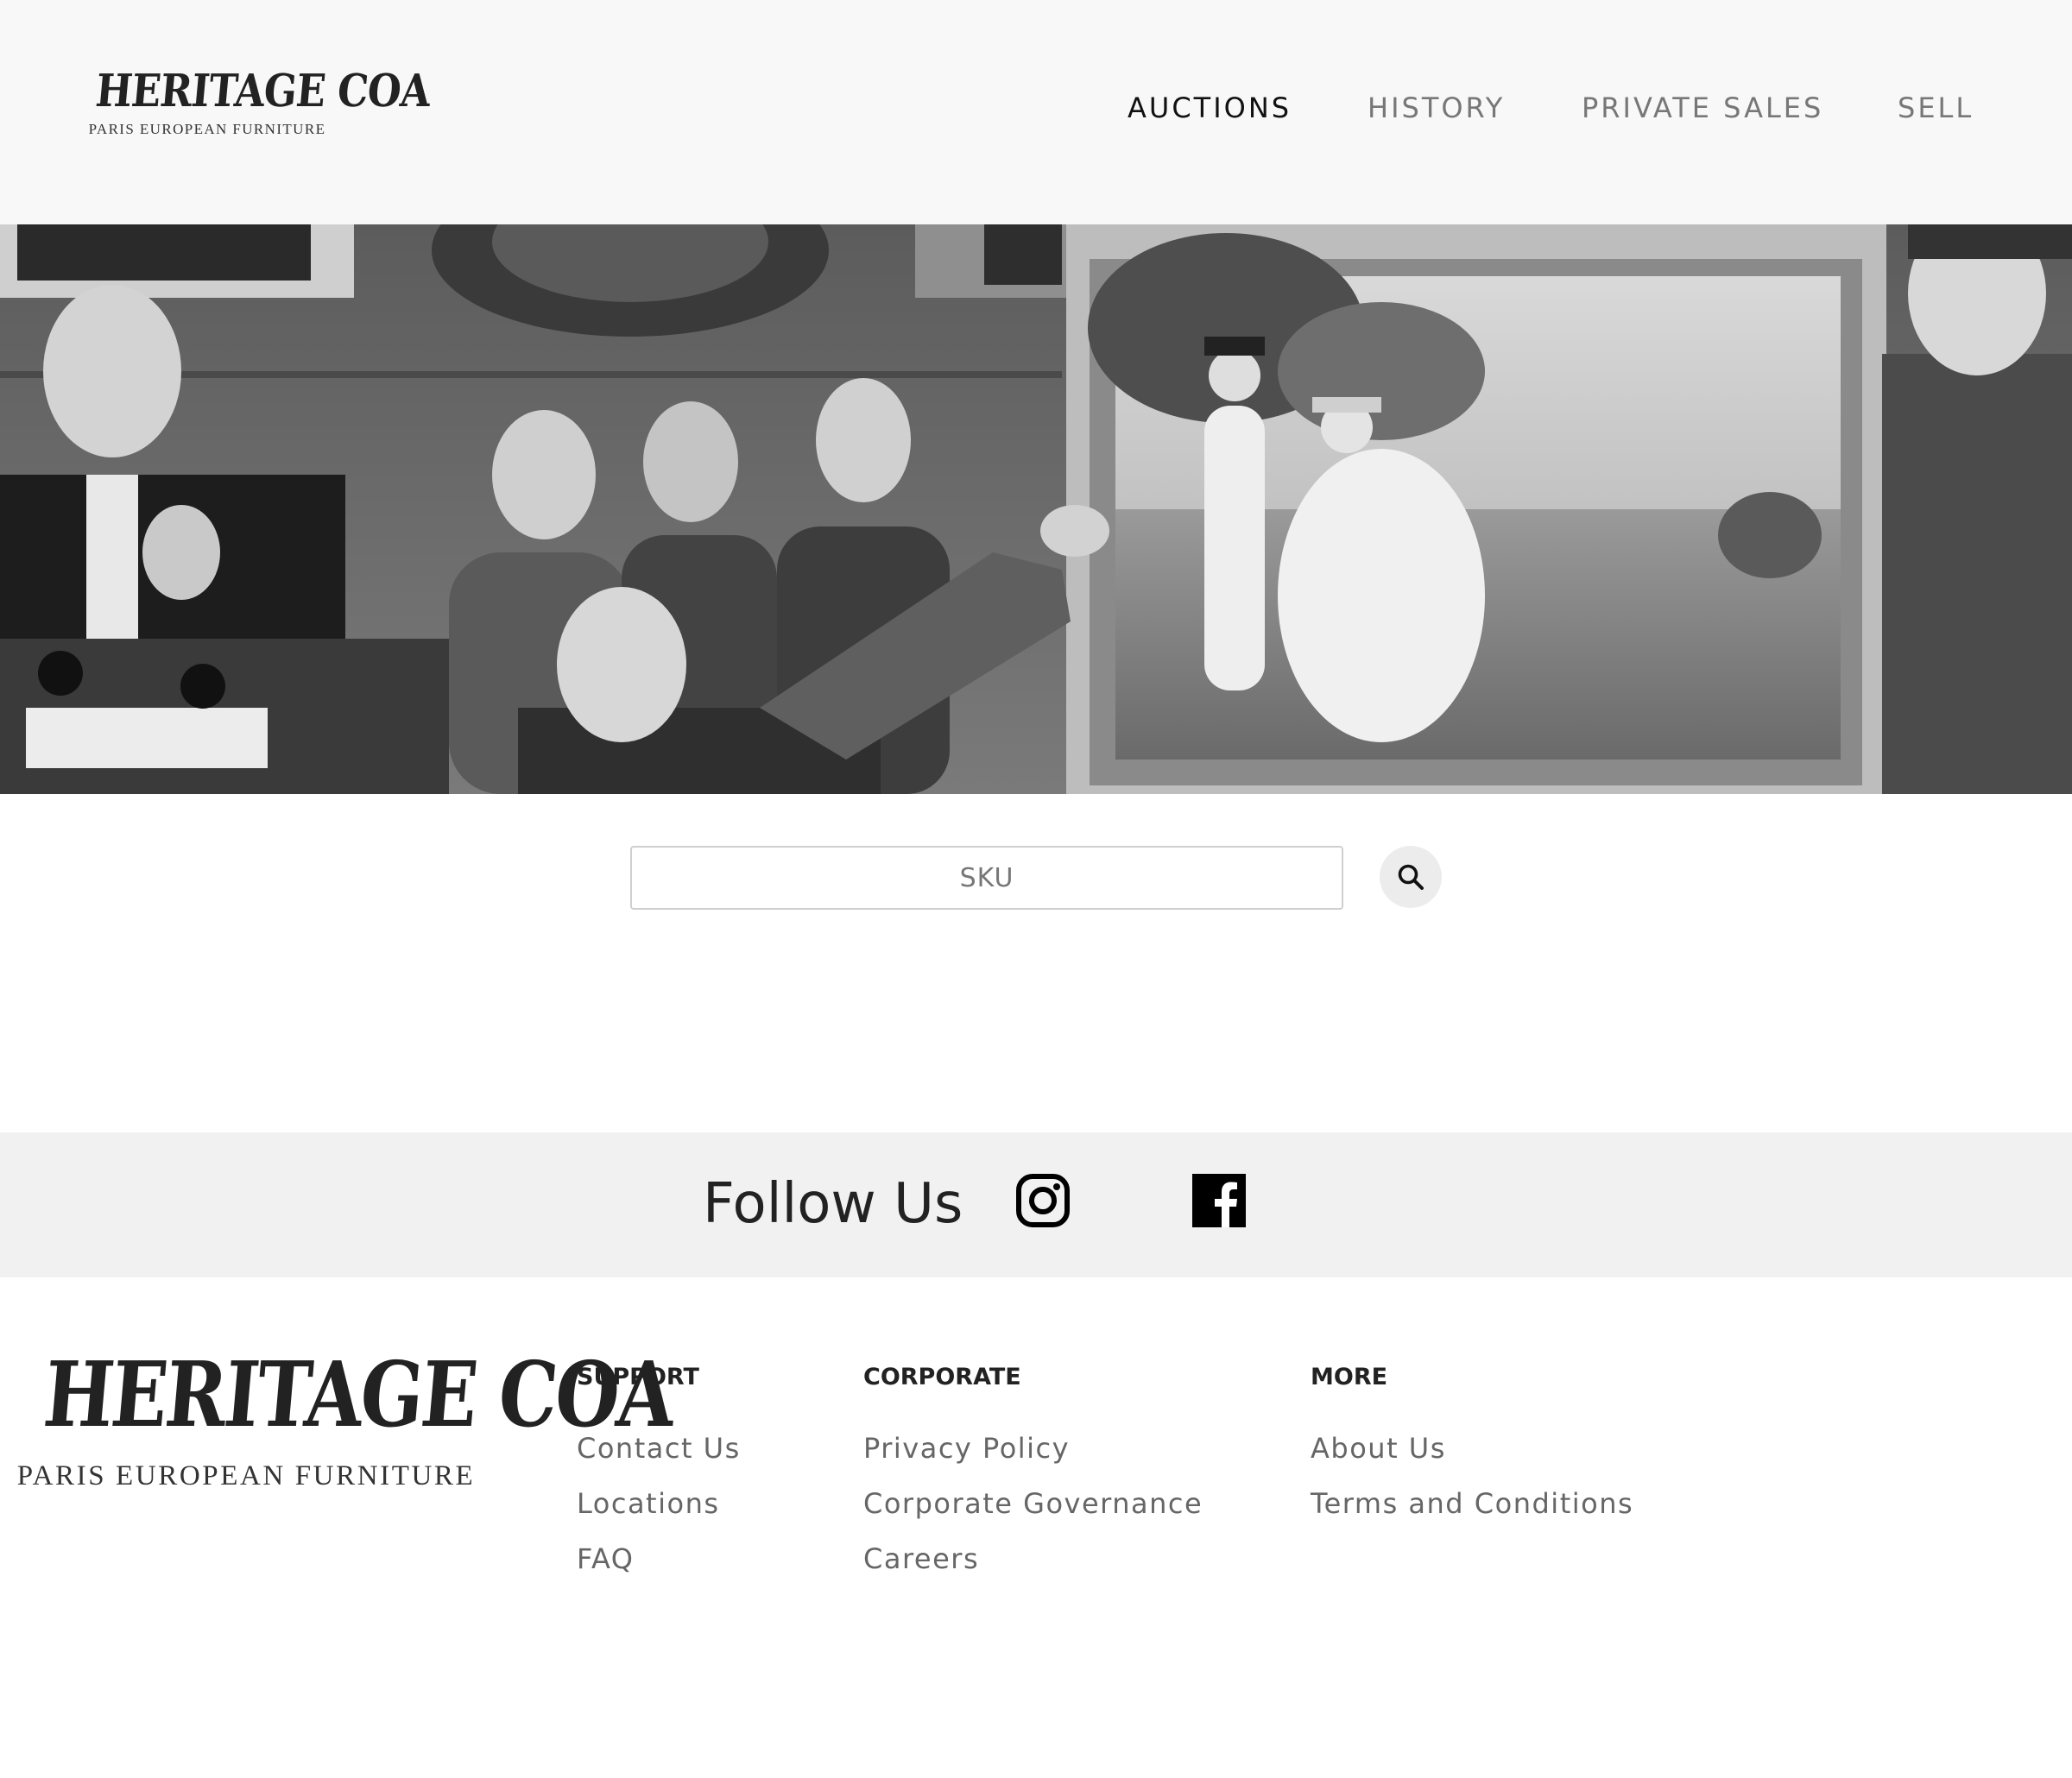 The height and width of the screenshot is (1778, 2072). I want to click on footer-logo: HERITAGE COA PARIS EUROPEAN FURNITURE, so click(339, 1416).